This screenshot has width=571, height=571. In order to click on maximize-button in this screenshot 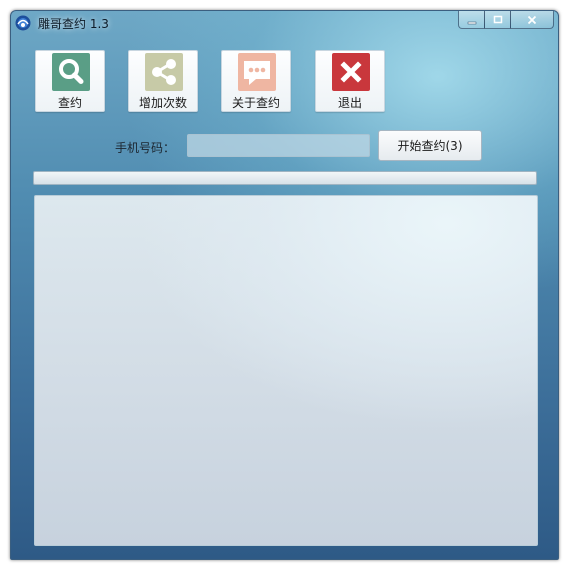, I will do `click(497, 20)`.